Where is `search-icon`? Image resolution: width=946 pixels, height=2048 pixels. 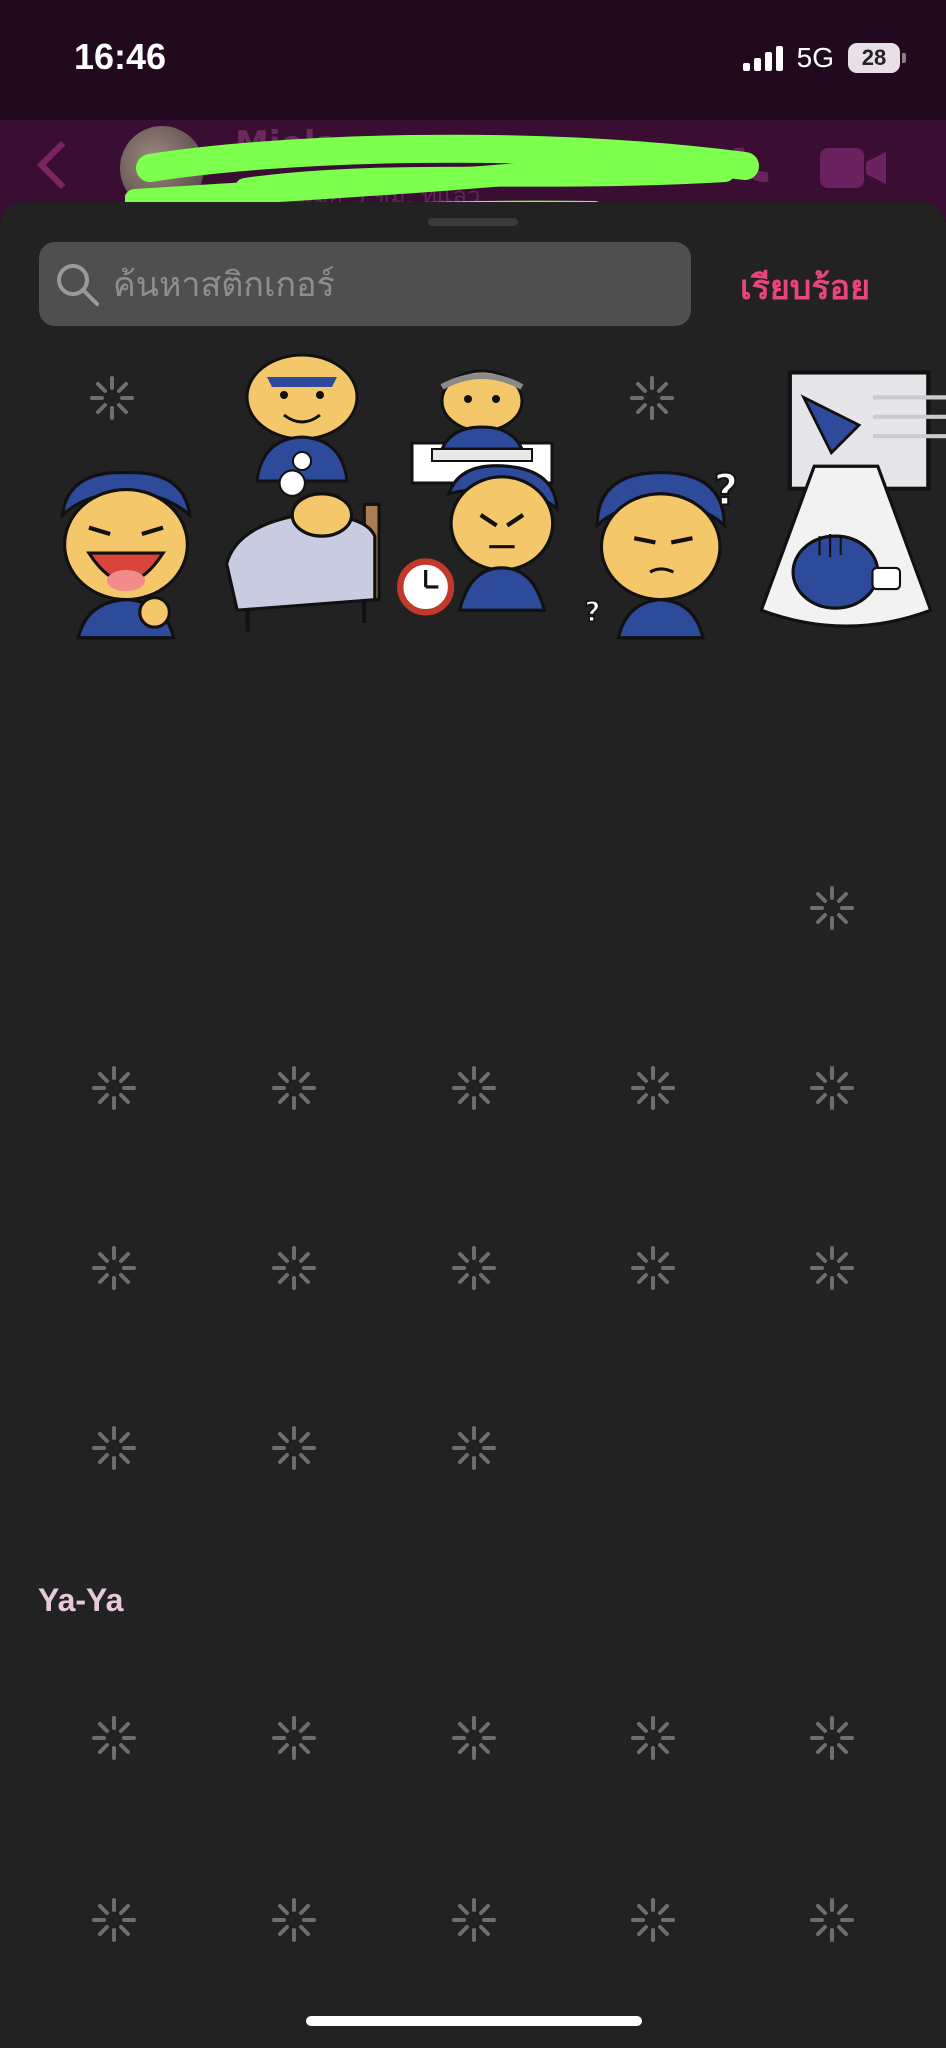 search-icon is located at coordinates (78, 285).